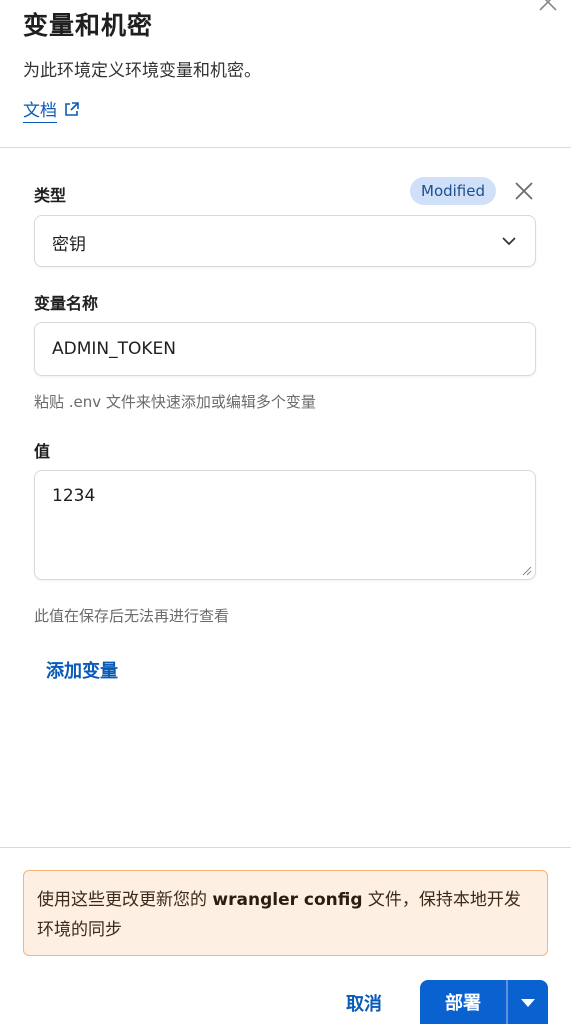 The height and width of the screenshot is (1024, 571). Describe the element at coordinates (285, 847) in the screenshot. I see `footer-divider` at that location.